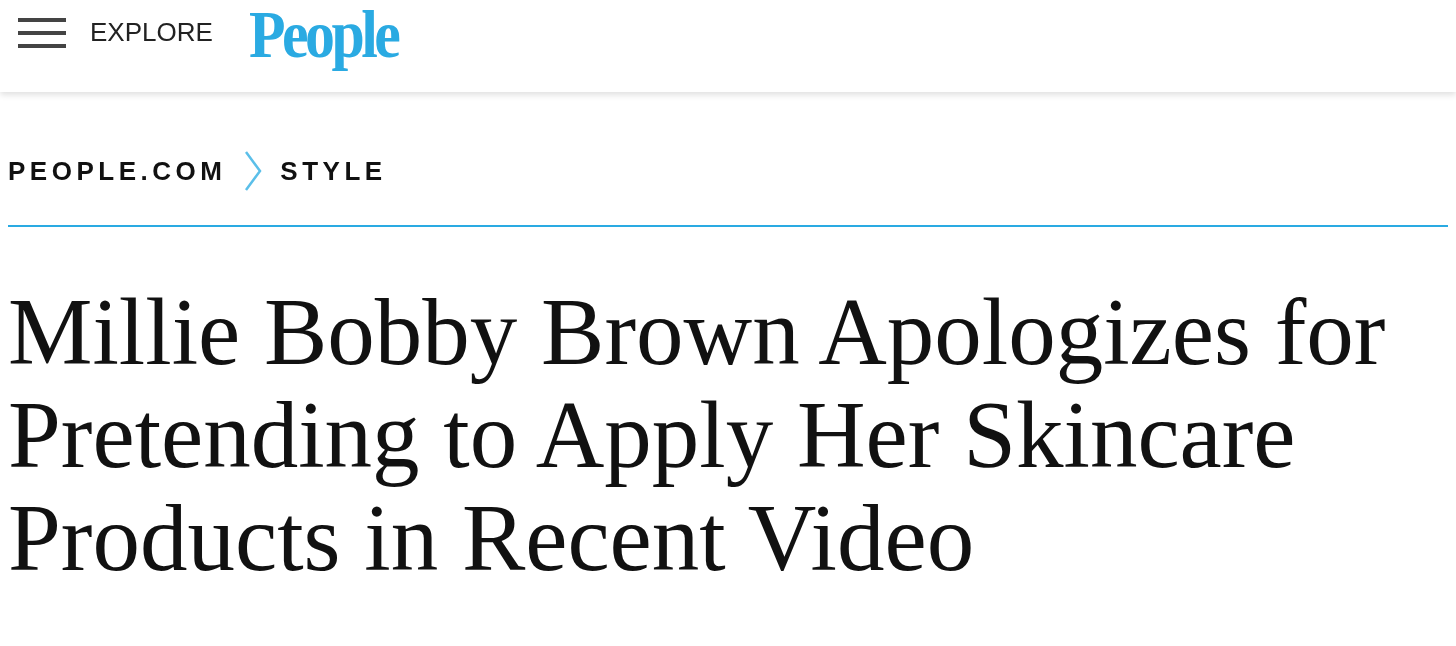 The height and width of the screenshot is (646, 1456). I want to click on explore-menu-button: EXPLORE, so click(115, 32).